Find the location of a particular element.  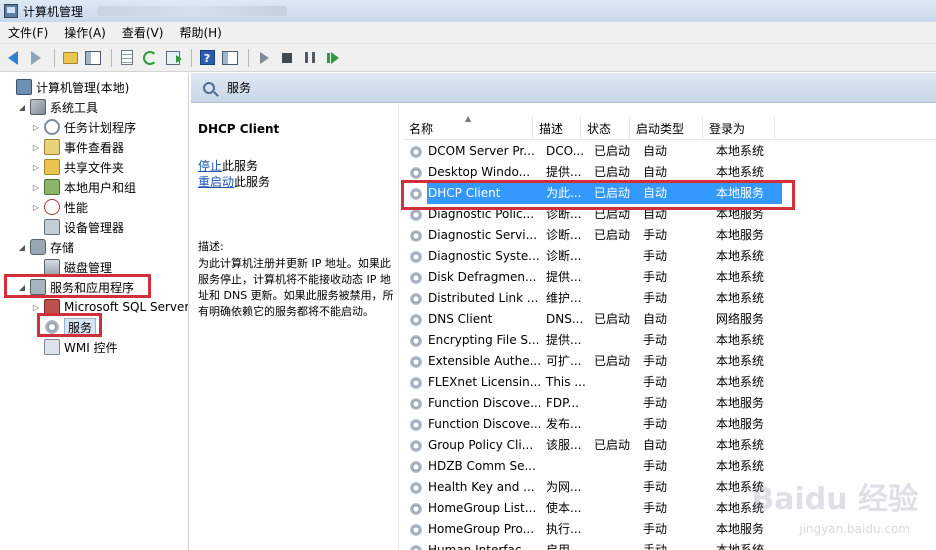

tree-node: ◢ 服务和应用程序 is located at coordinates (75, 287).